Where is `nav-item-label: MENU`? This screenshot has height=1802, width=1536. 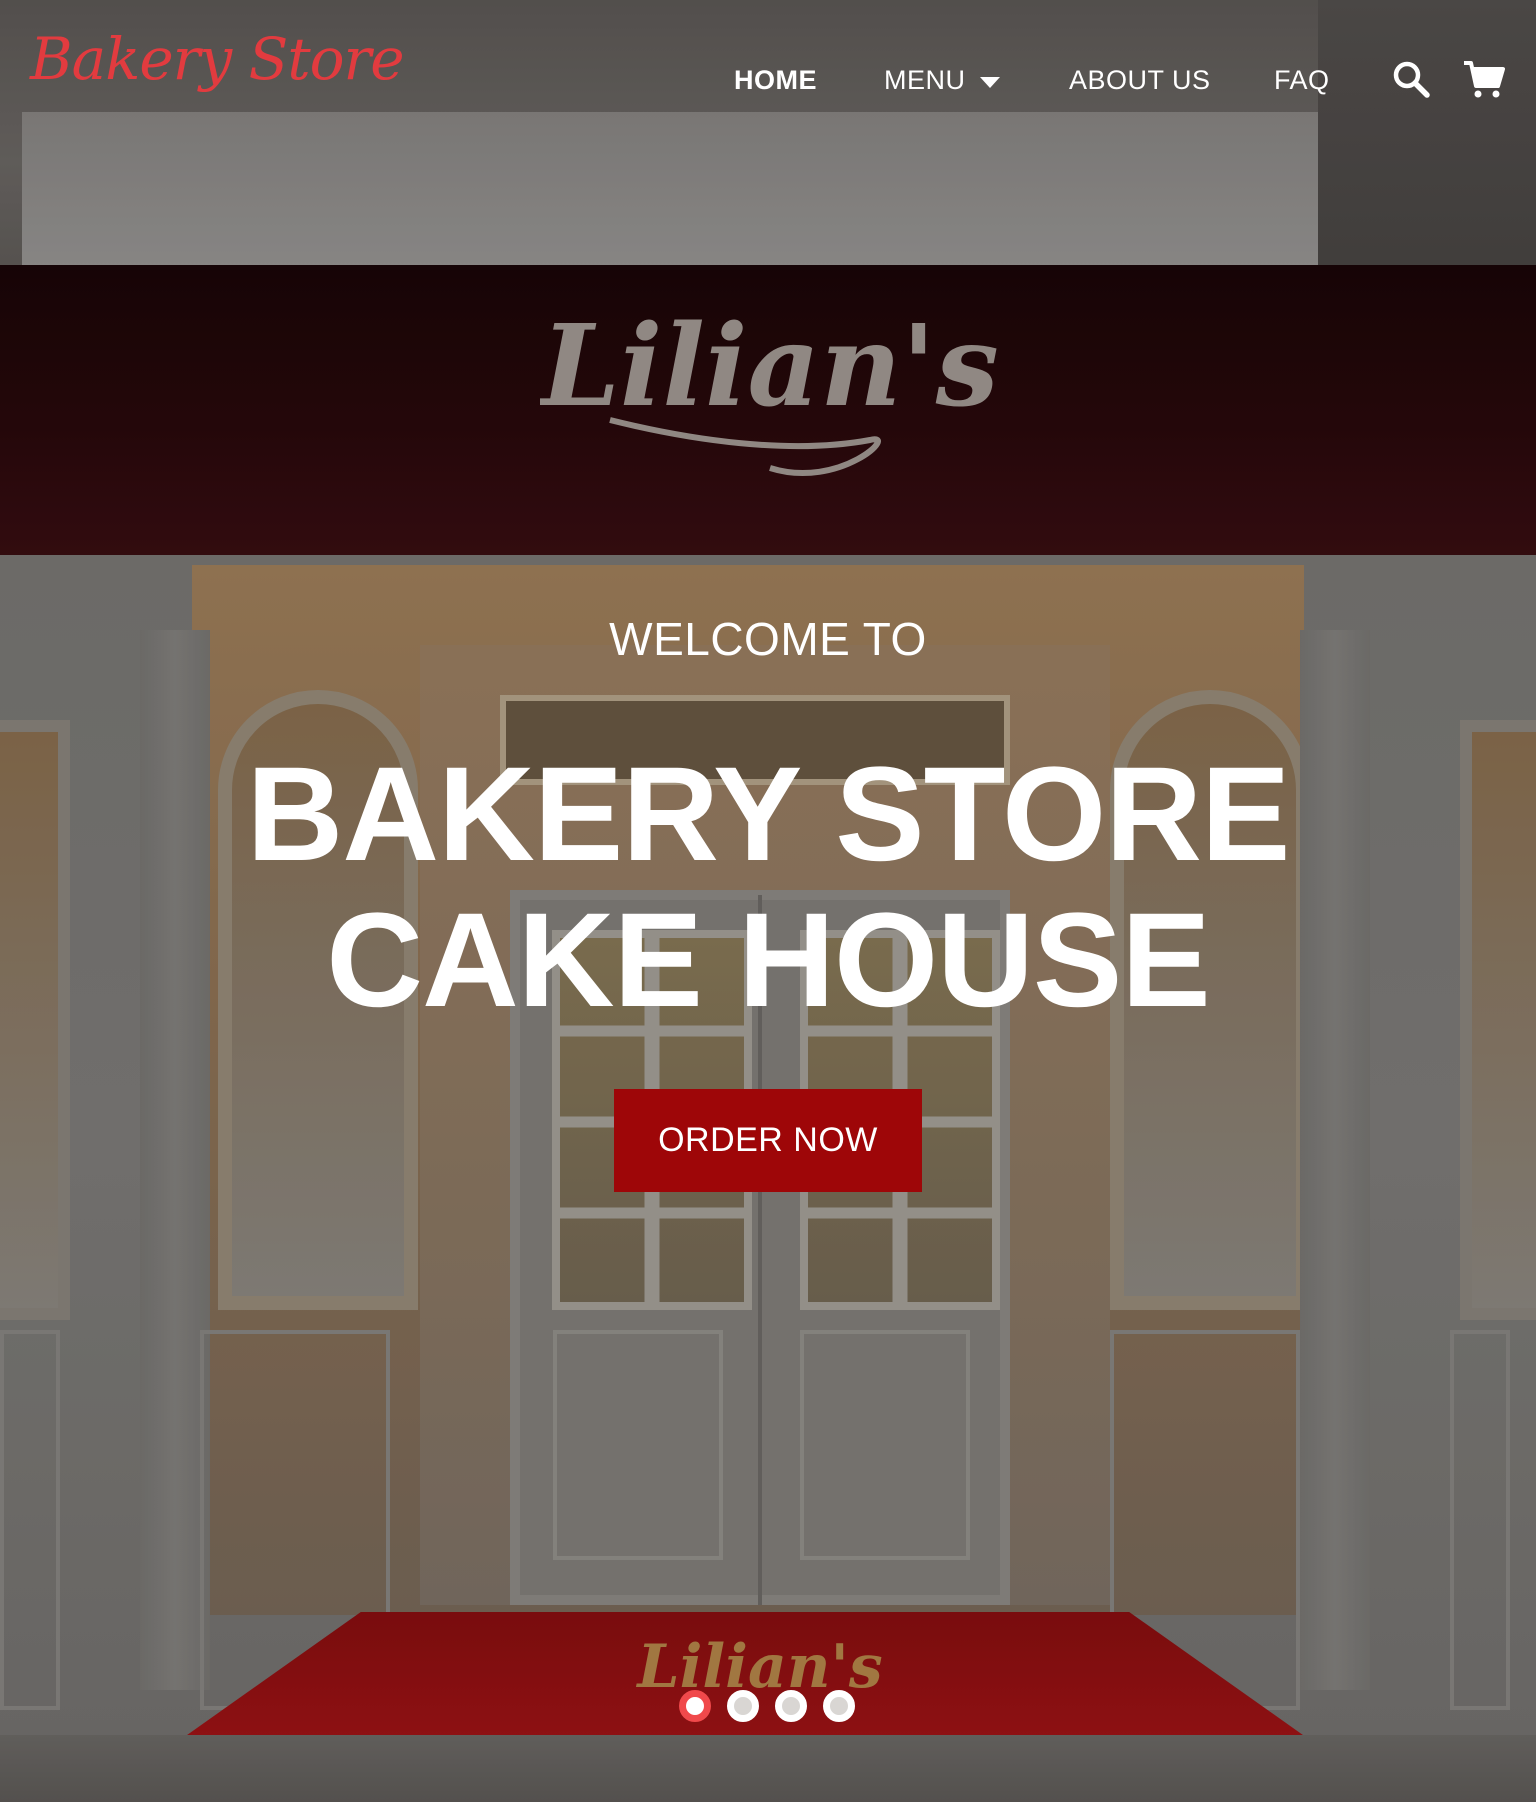 nav-item-label: MENU is located at coordinates (925, 79).